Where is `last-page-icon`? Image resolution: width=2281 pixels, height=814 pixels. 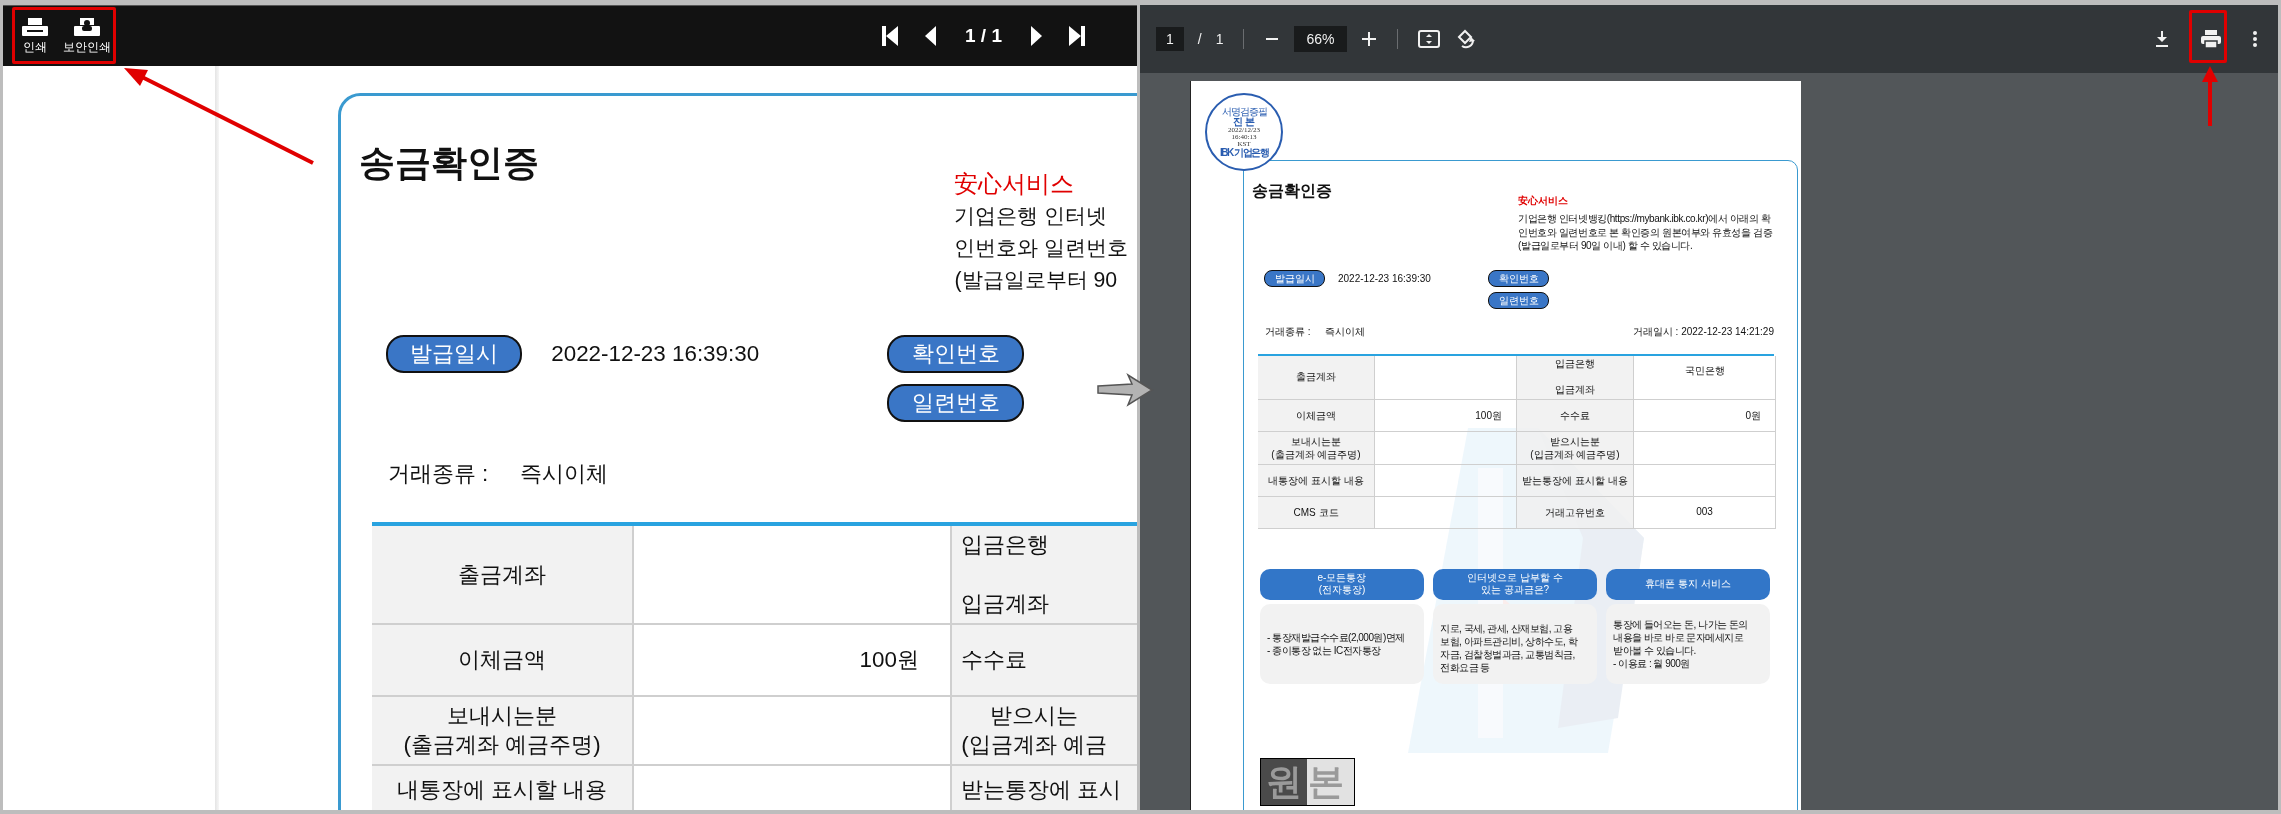 last-page-icon is located at coordinates (1077, 36).